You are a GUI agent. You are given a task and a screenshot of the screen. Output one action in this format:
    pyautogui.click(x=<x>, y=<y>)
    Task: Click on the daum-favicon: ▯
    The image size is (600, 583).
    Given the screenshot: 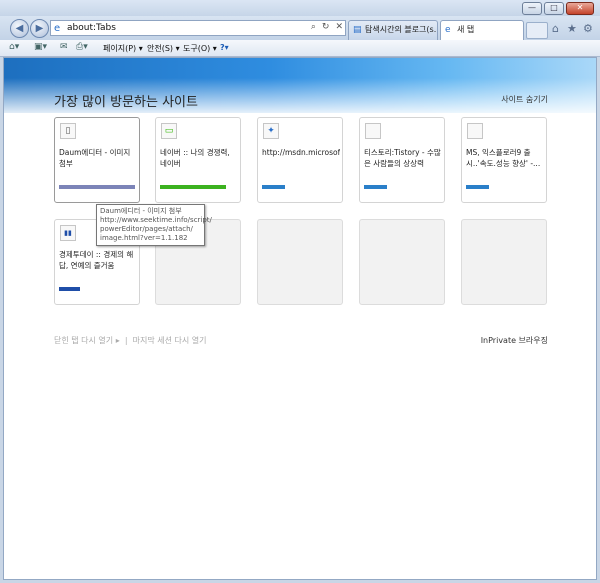 What is the action you would take?
    pyautogui.click(x=68, y=131)
    